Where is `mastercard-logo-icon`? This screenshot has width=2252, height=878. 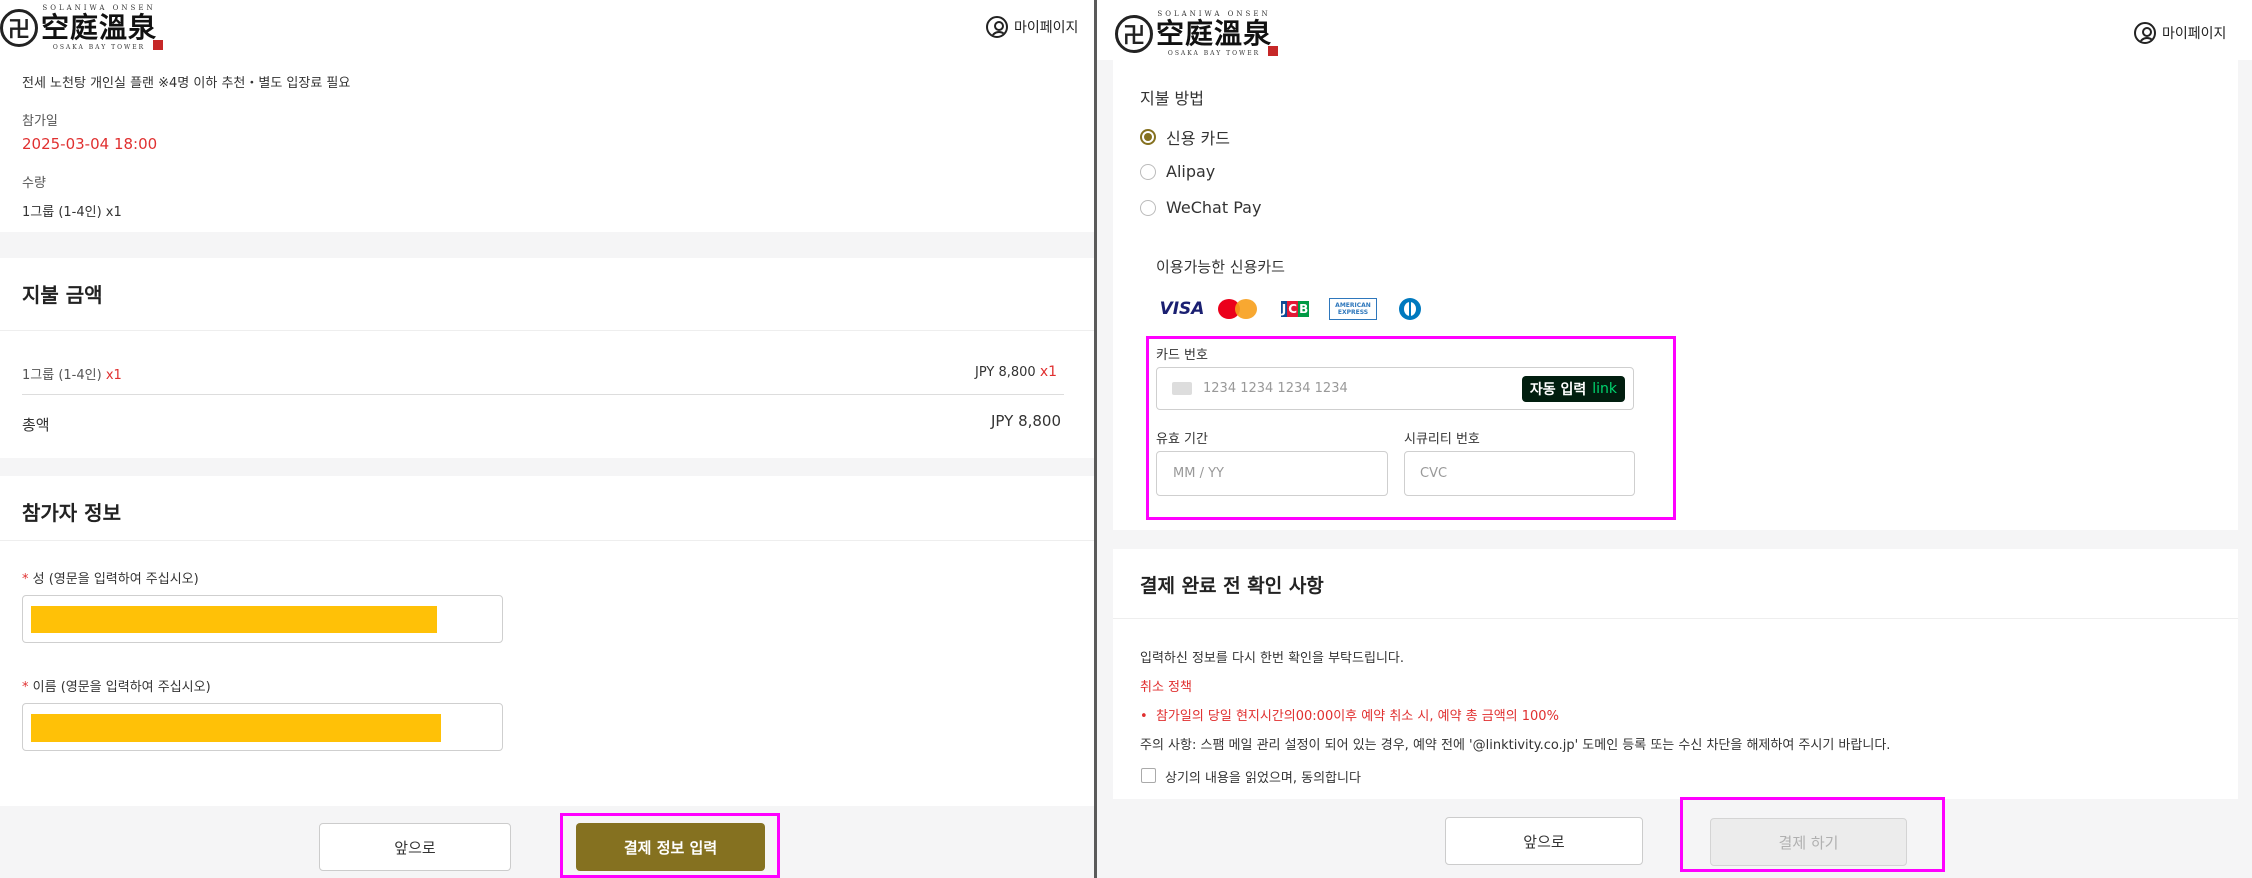
mastercard-logo-icon is located at coordinates (1239, 309).